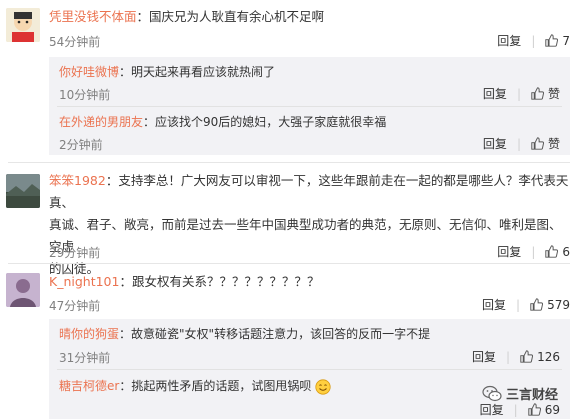 Image resolution: width=578 pixels, height=419 pixels. I want to click on like-count: 579, so click(558, 304).